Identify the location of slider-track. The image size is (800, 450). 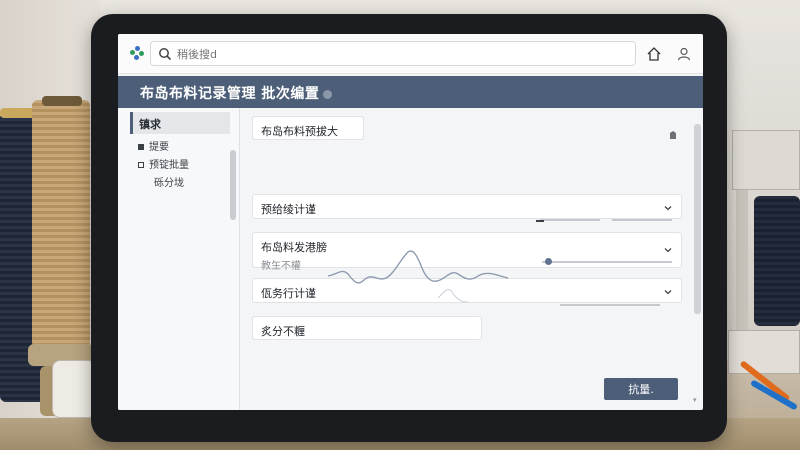
(607, 262).